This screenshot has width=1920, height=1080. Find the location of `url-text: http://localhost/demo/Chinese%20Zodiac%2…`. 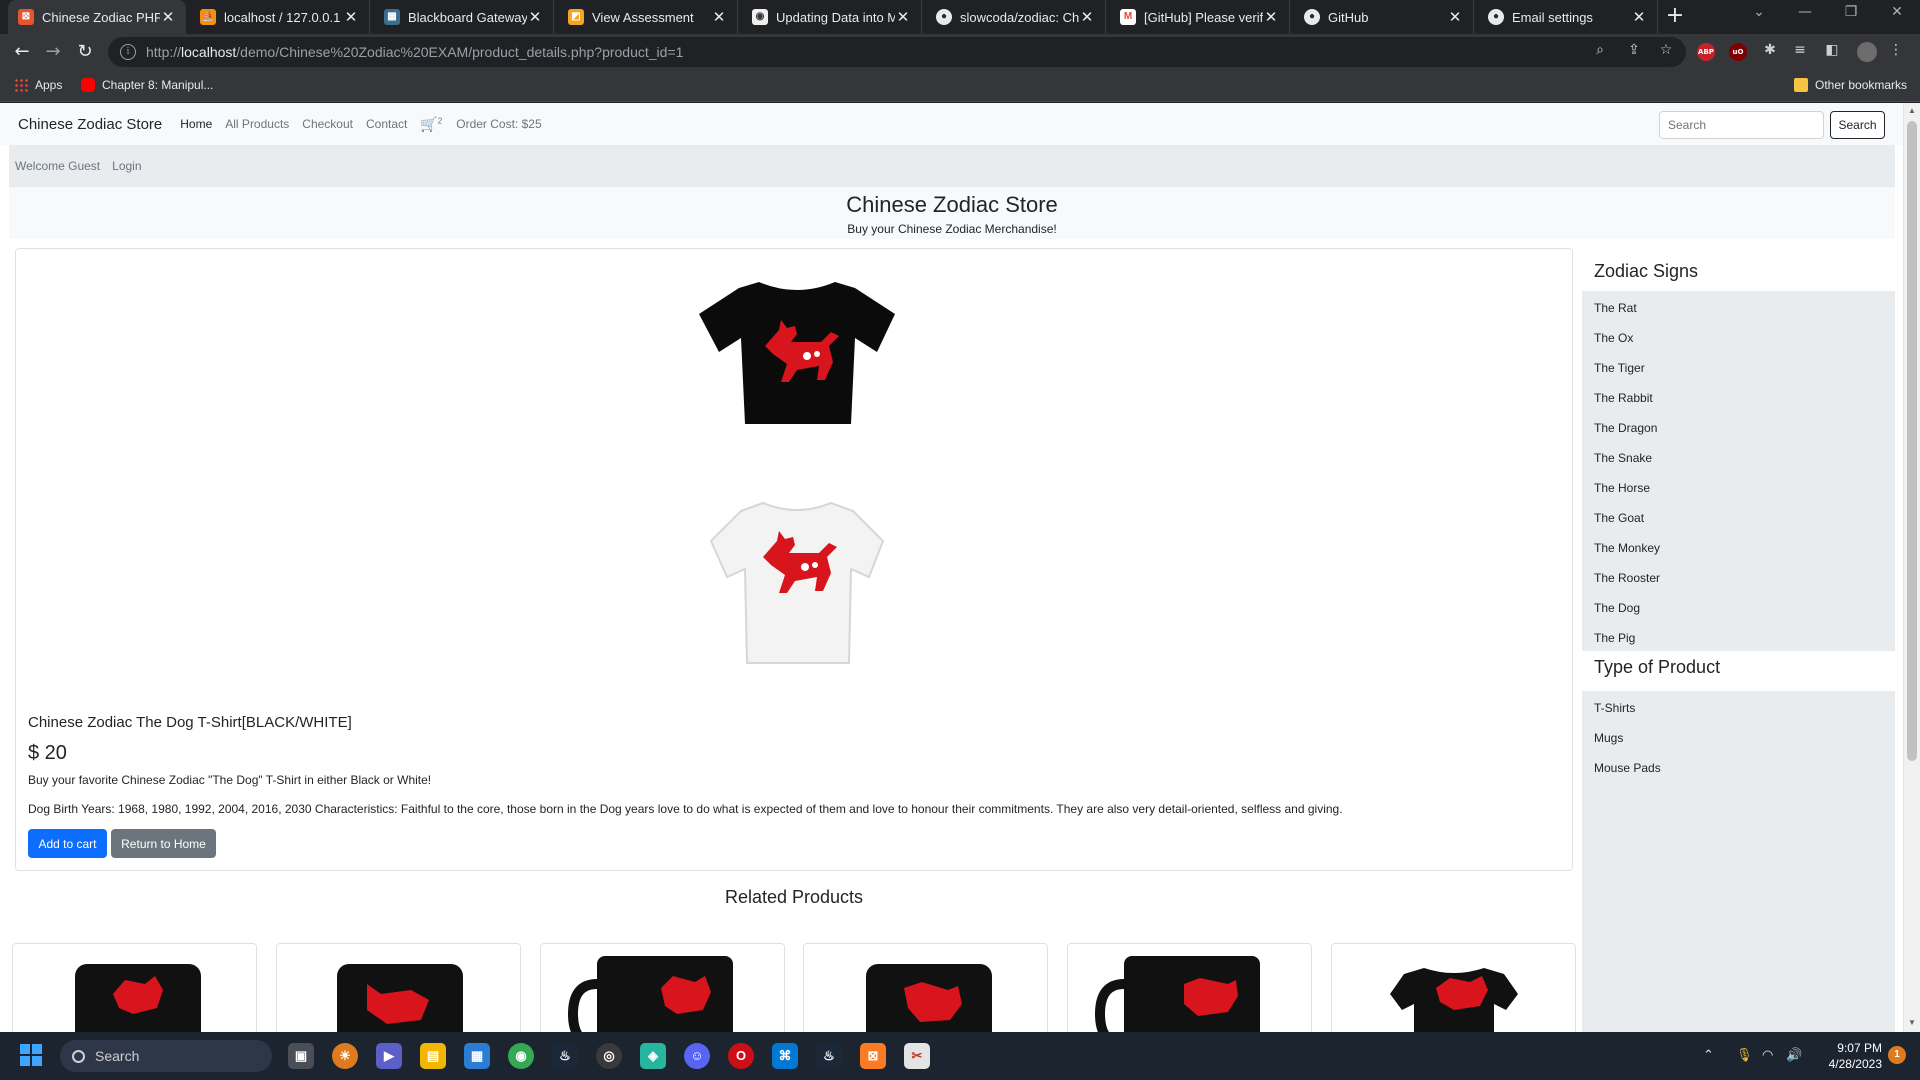

url-text: http://localhost/demo/Chinese%20Zodiac%2… is located at coordinates (414, 52).